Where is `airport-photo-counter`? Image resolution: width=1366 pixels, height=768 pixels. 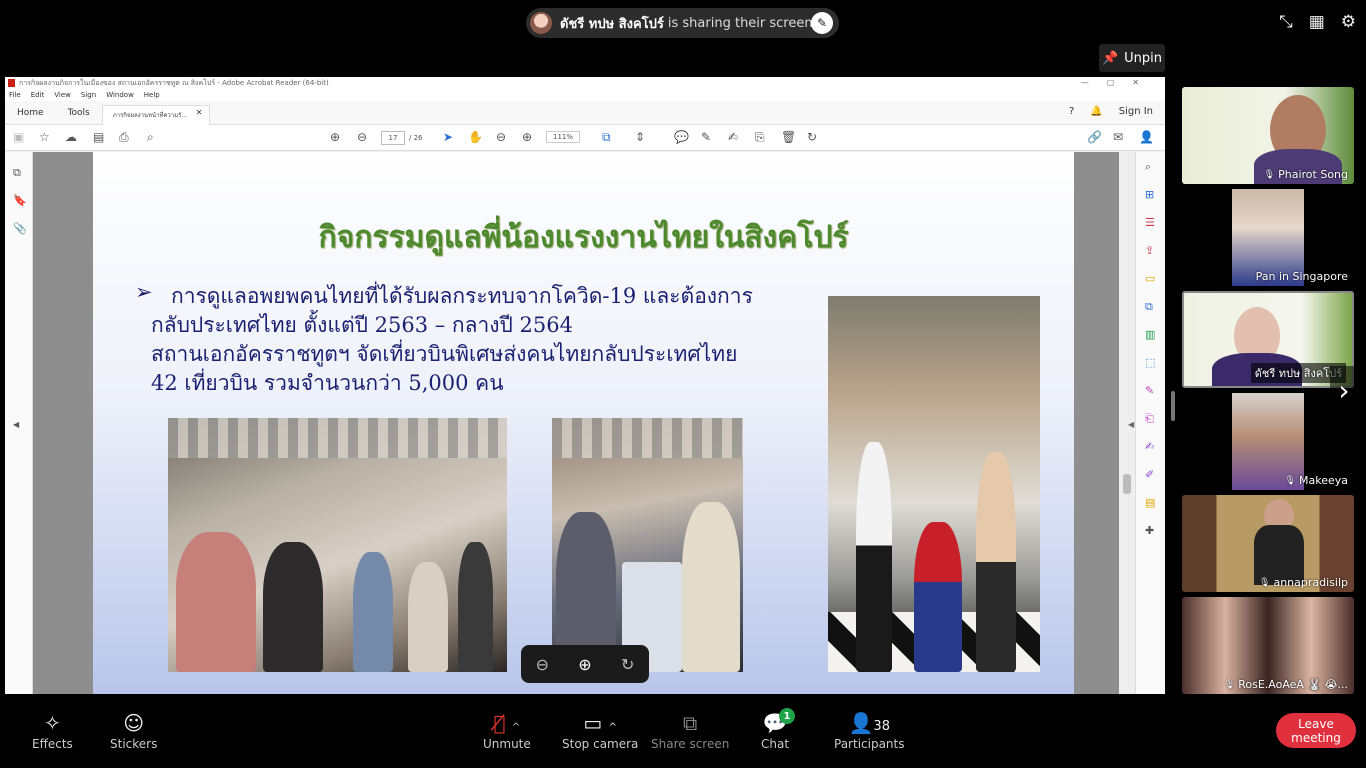
airport-photo-counter is located at coordinates (647, 545).